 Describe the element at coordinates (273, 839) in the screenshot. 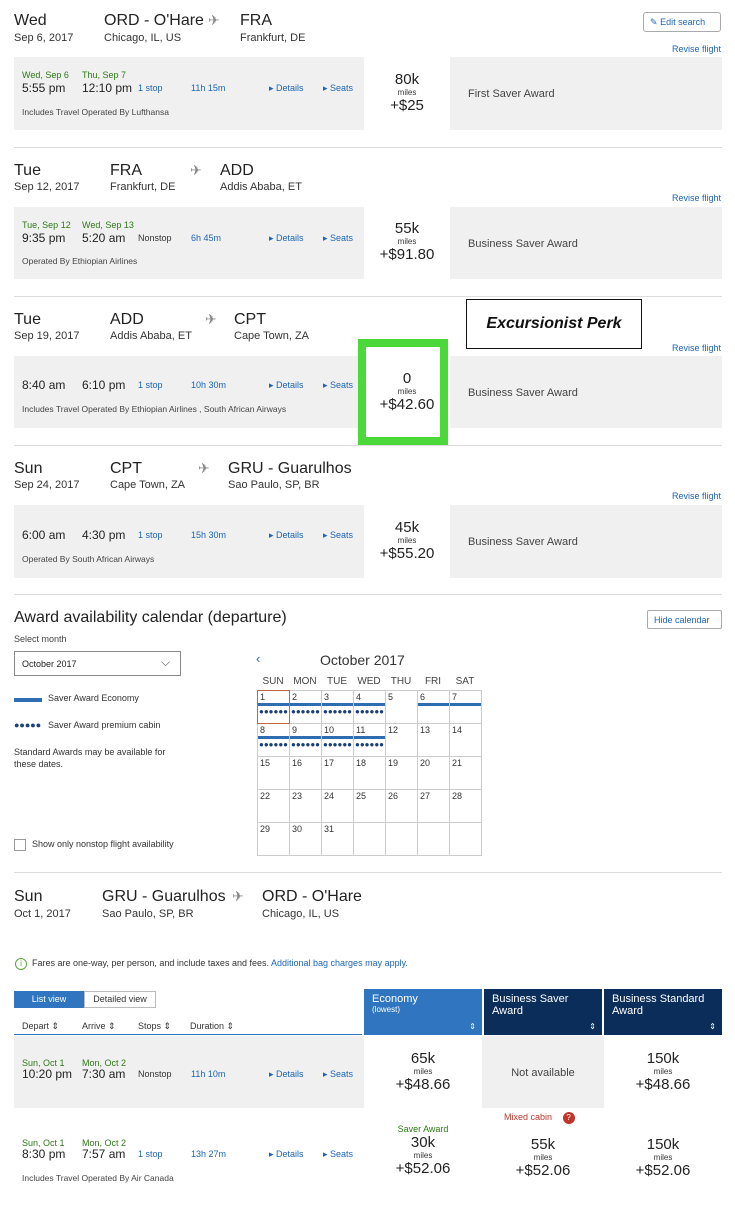

I see `calendar-day: 29` at that location.